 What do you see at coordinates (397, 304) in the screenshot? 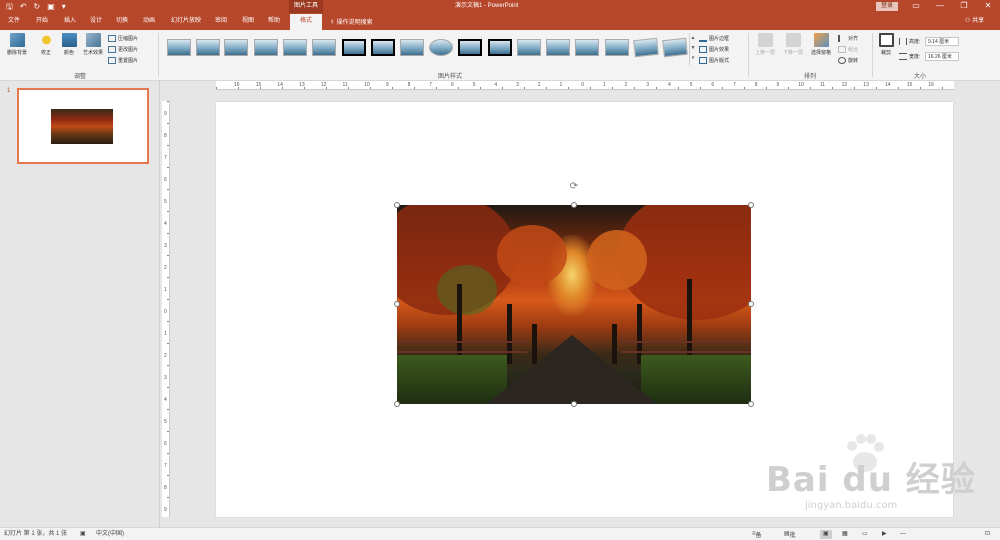
I see `resize-handle-left` at bounding box center [397, 304].